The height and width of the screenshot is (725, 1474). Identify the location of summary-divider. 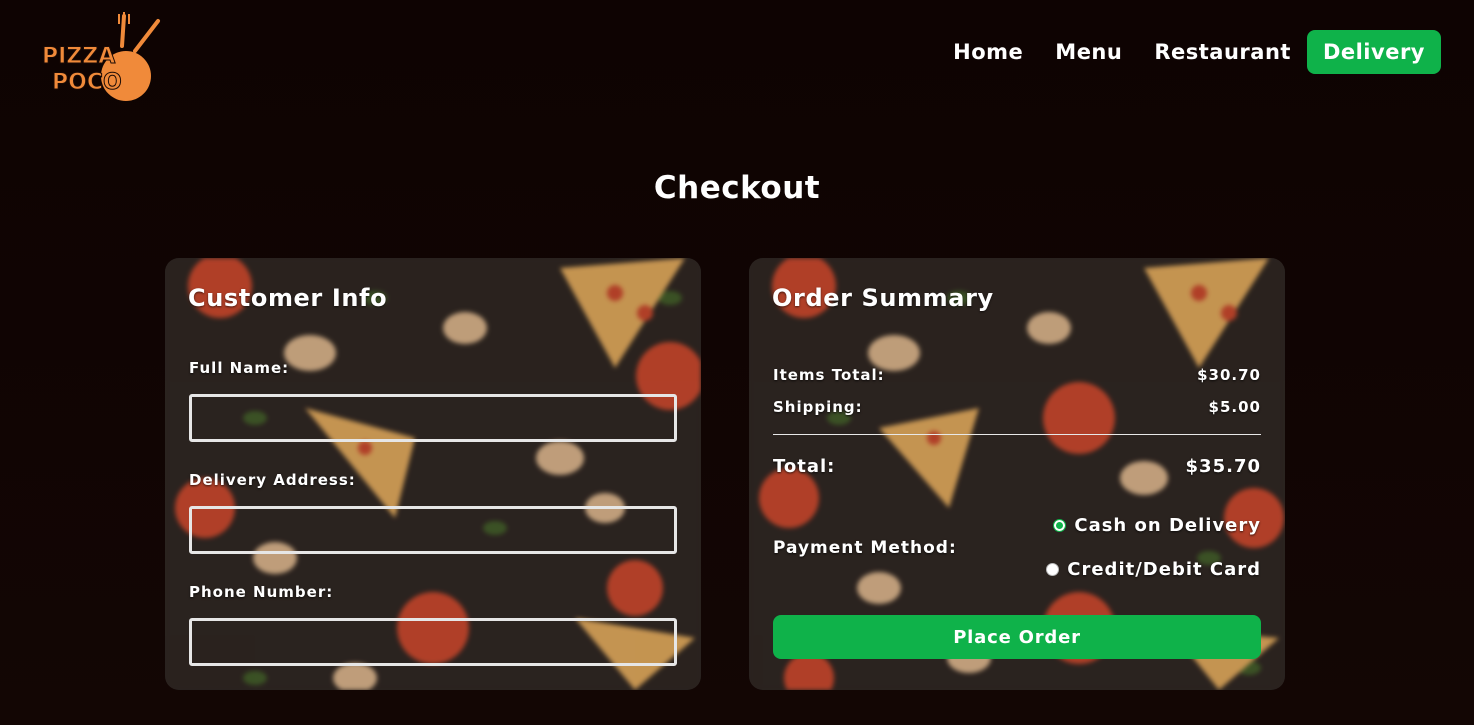
(1017, 434).